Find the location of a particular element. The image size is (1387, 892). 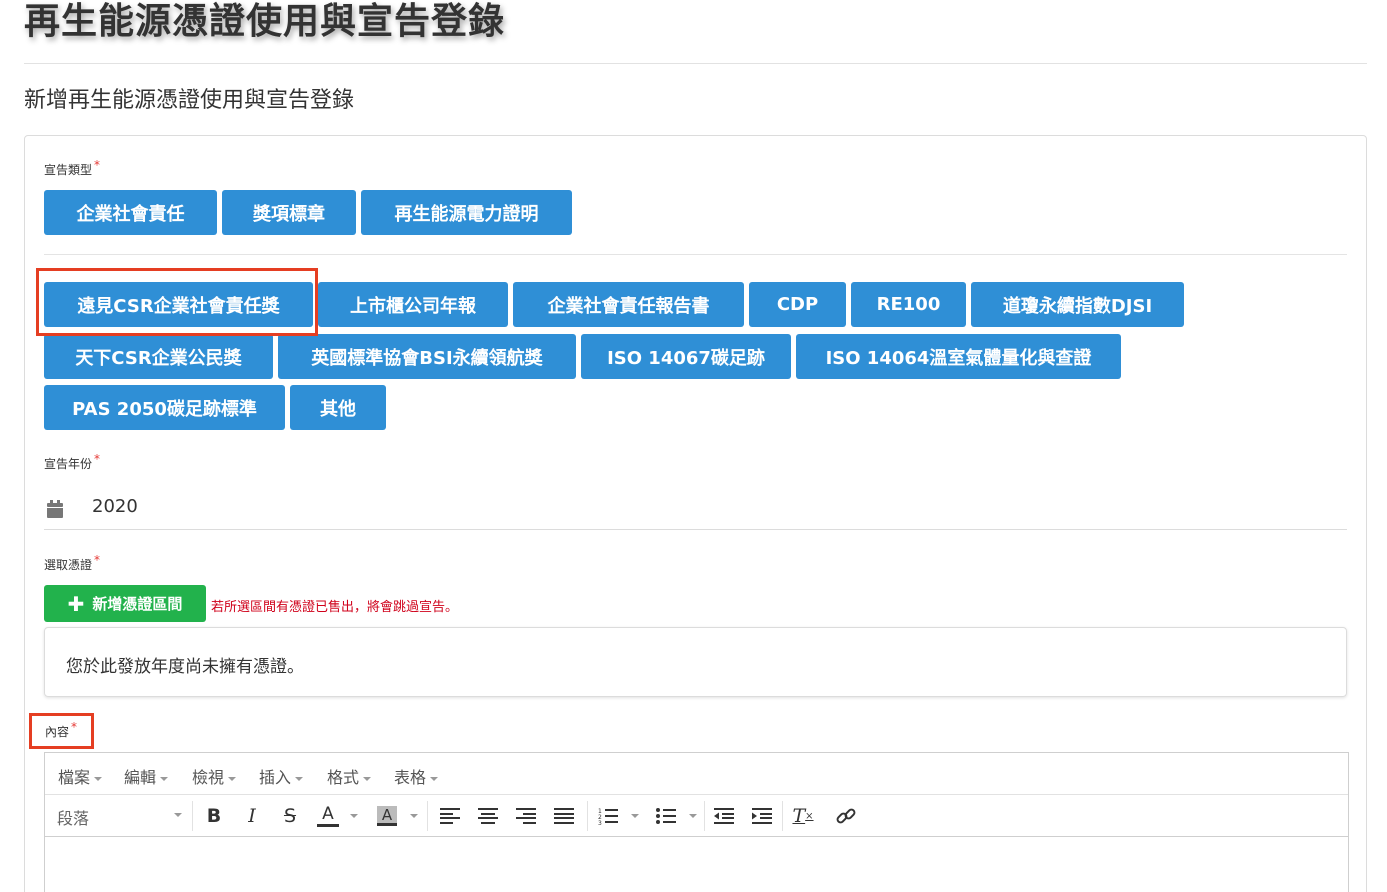

block-format-select: 段落 is located at coordinates (119, 817).